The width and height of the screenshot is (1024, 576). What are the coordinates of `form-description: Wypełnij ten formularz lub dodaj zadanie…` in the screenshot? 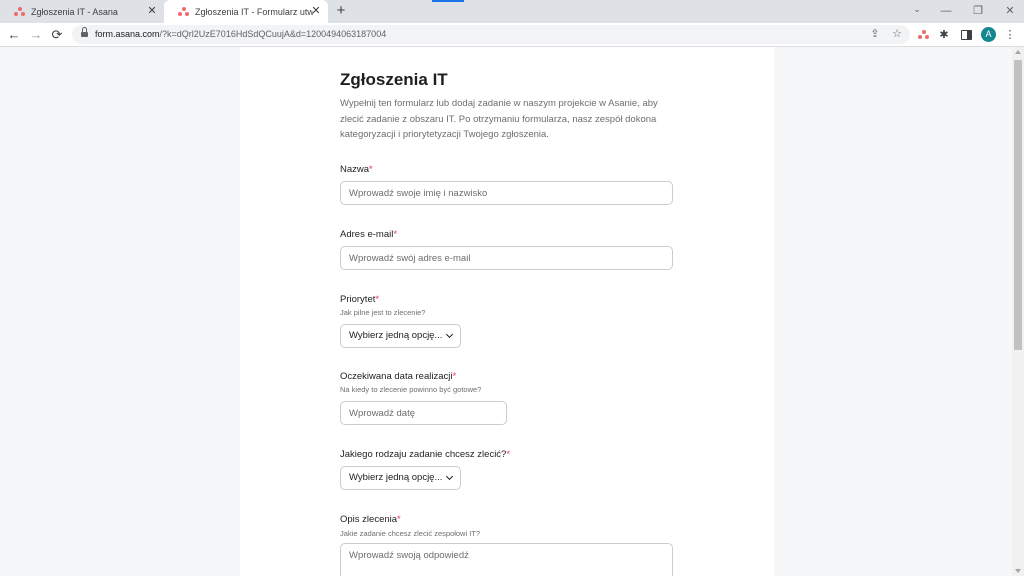 It's located at (499, 119).